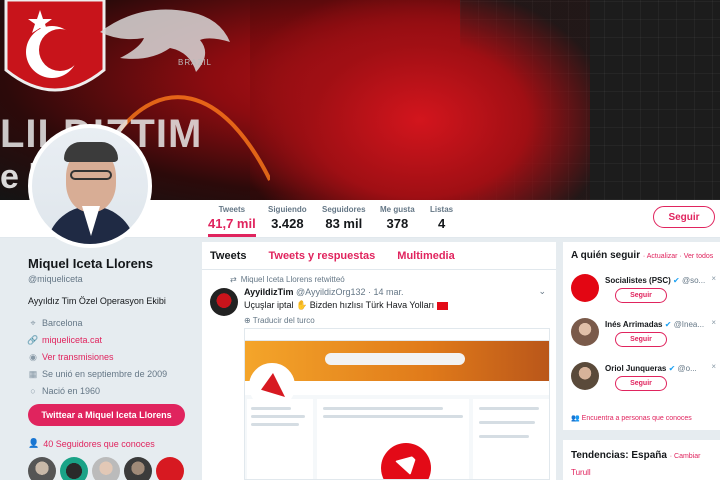  I want to click on stat-label: Siguiendo, so click(287, 209).